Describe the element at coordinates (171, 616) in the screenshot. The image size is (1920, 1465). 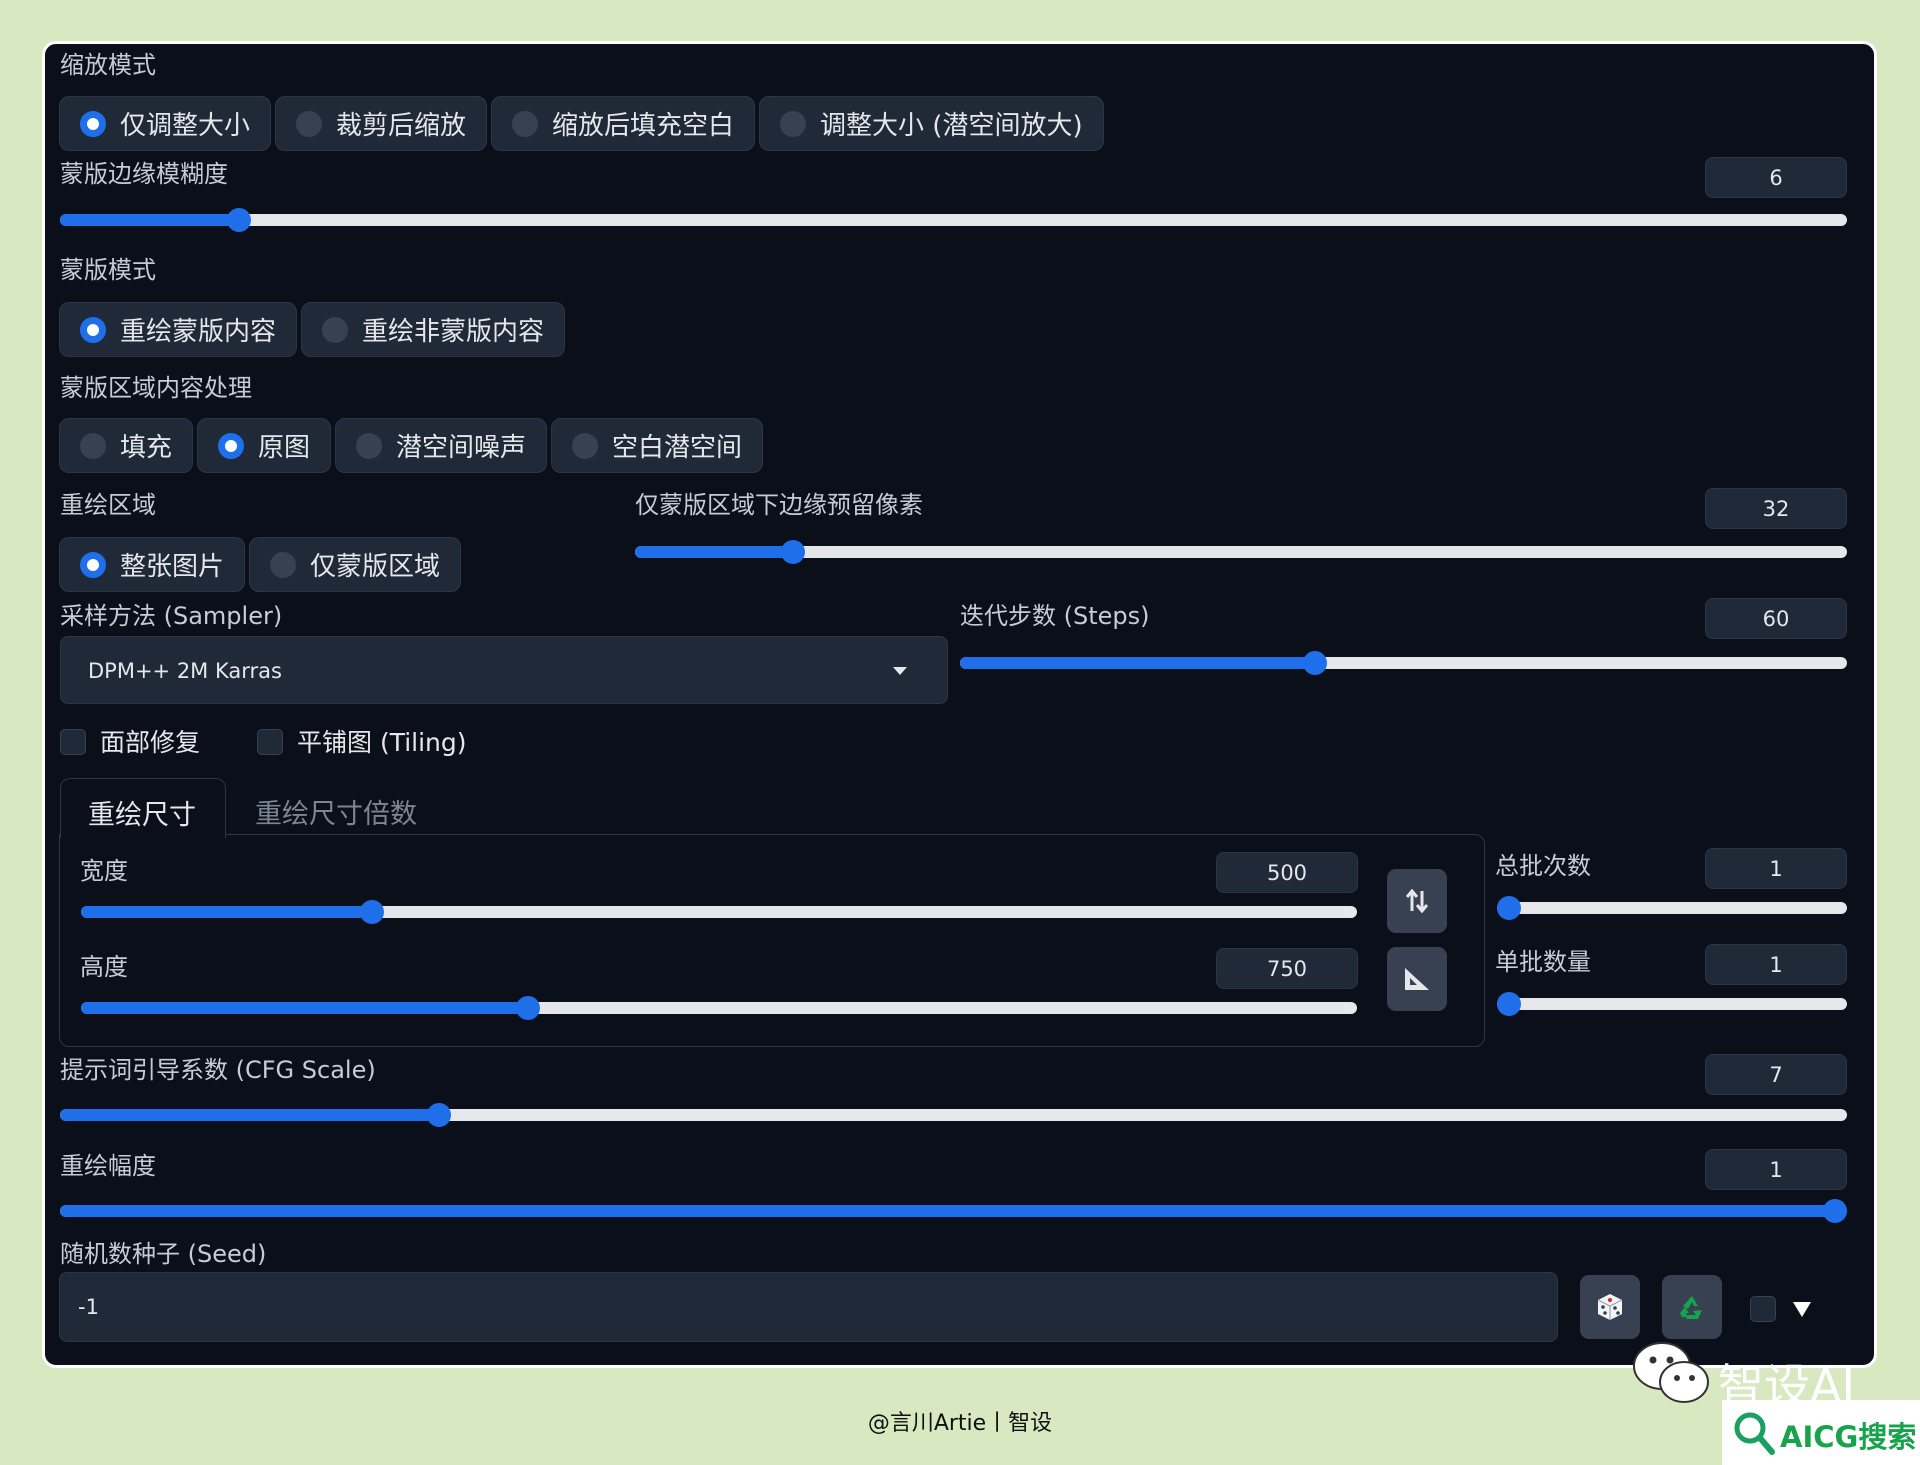
I see `sampler-label: 采样方法 (Sampler)` at that location.